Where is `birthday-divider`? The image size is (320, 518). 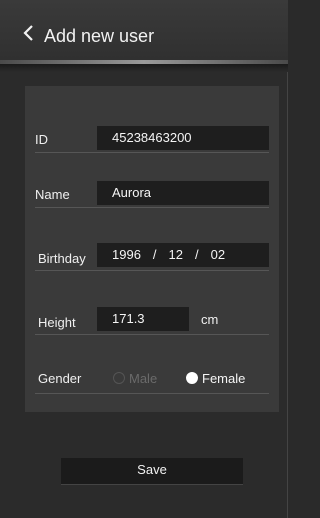 birthday-divider is located at coordinates (152, 270).